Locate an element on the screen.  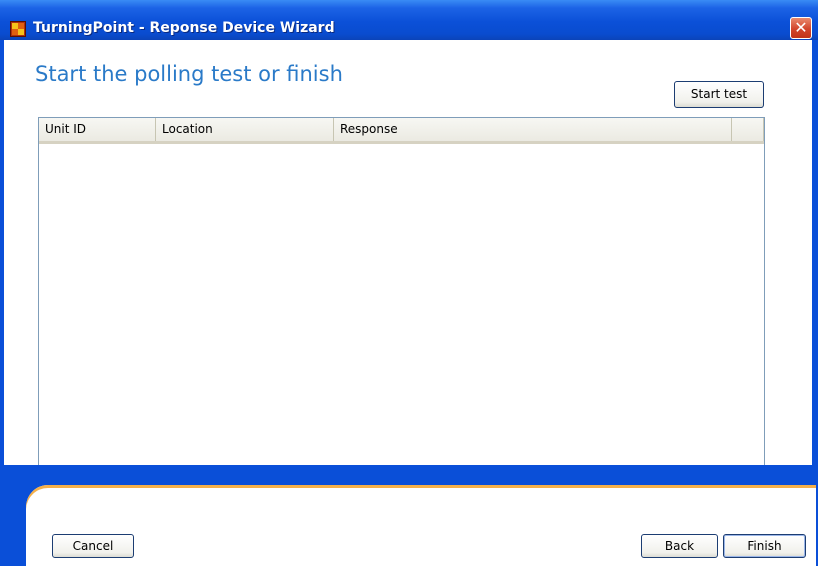
close-icon: ✕ is located at coordinates (801, 27).